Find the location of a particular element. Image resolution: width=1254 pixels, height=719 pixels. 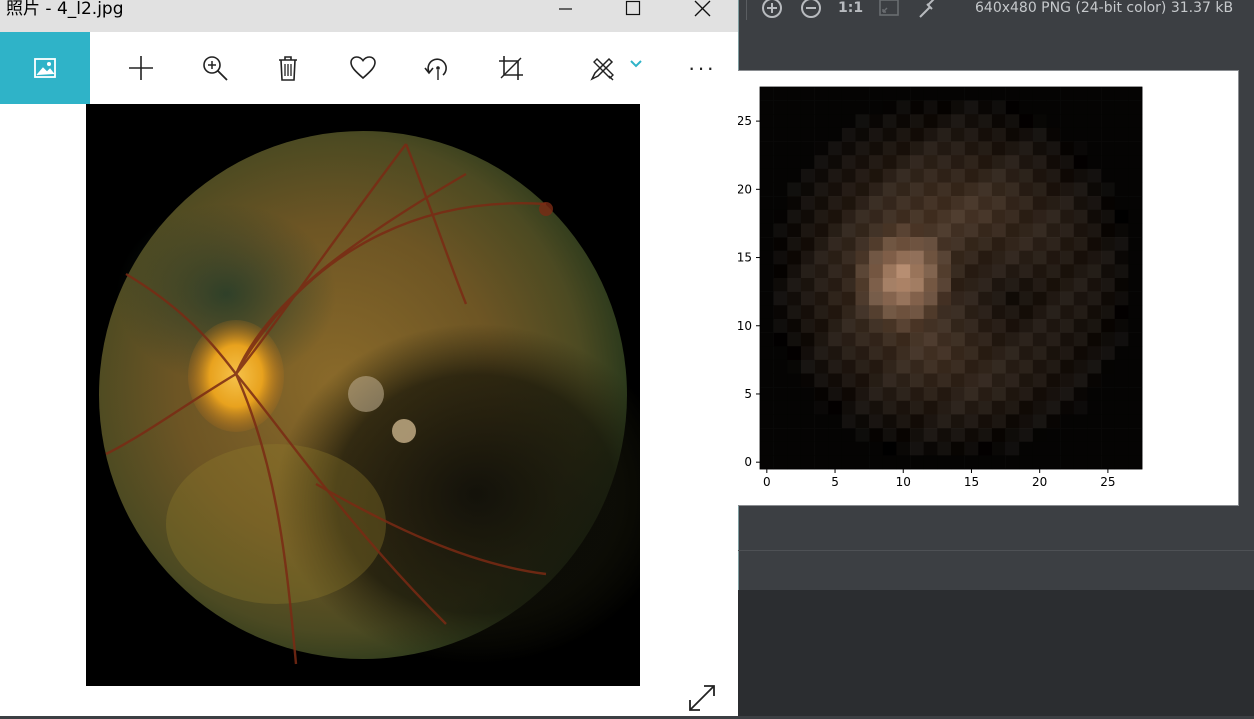

zoom-out-icon is located at coordinates (811, 10).